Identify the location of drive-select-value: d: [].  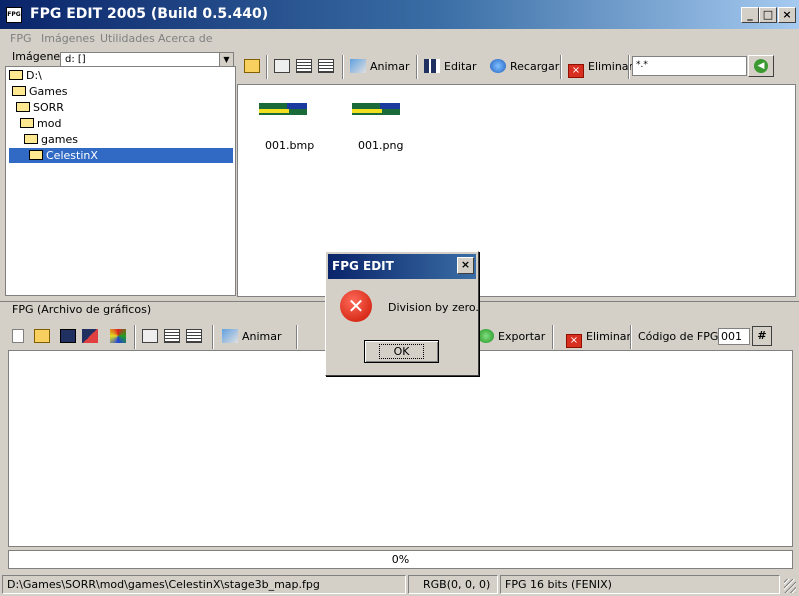
(75, 59).